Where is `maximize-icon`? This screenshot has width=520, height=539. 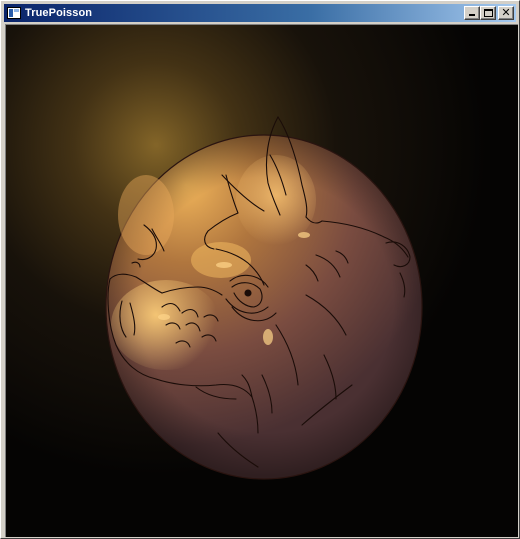 maximize-icon is located at coordinates (488, 13).